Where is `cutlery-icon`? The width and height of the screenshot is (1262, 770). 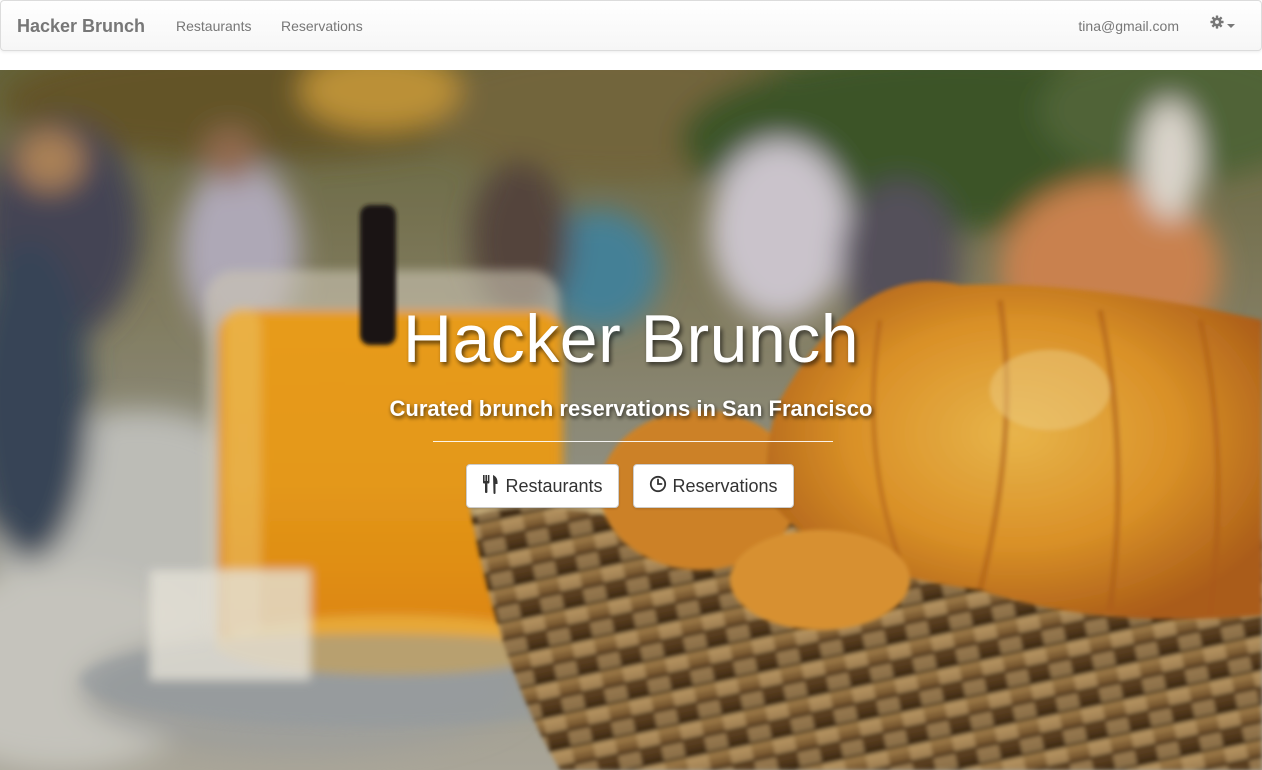
cutlery-icon is located at coordinates (493, 486).